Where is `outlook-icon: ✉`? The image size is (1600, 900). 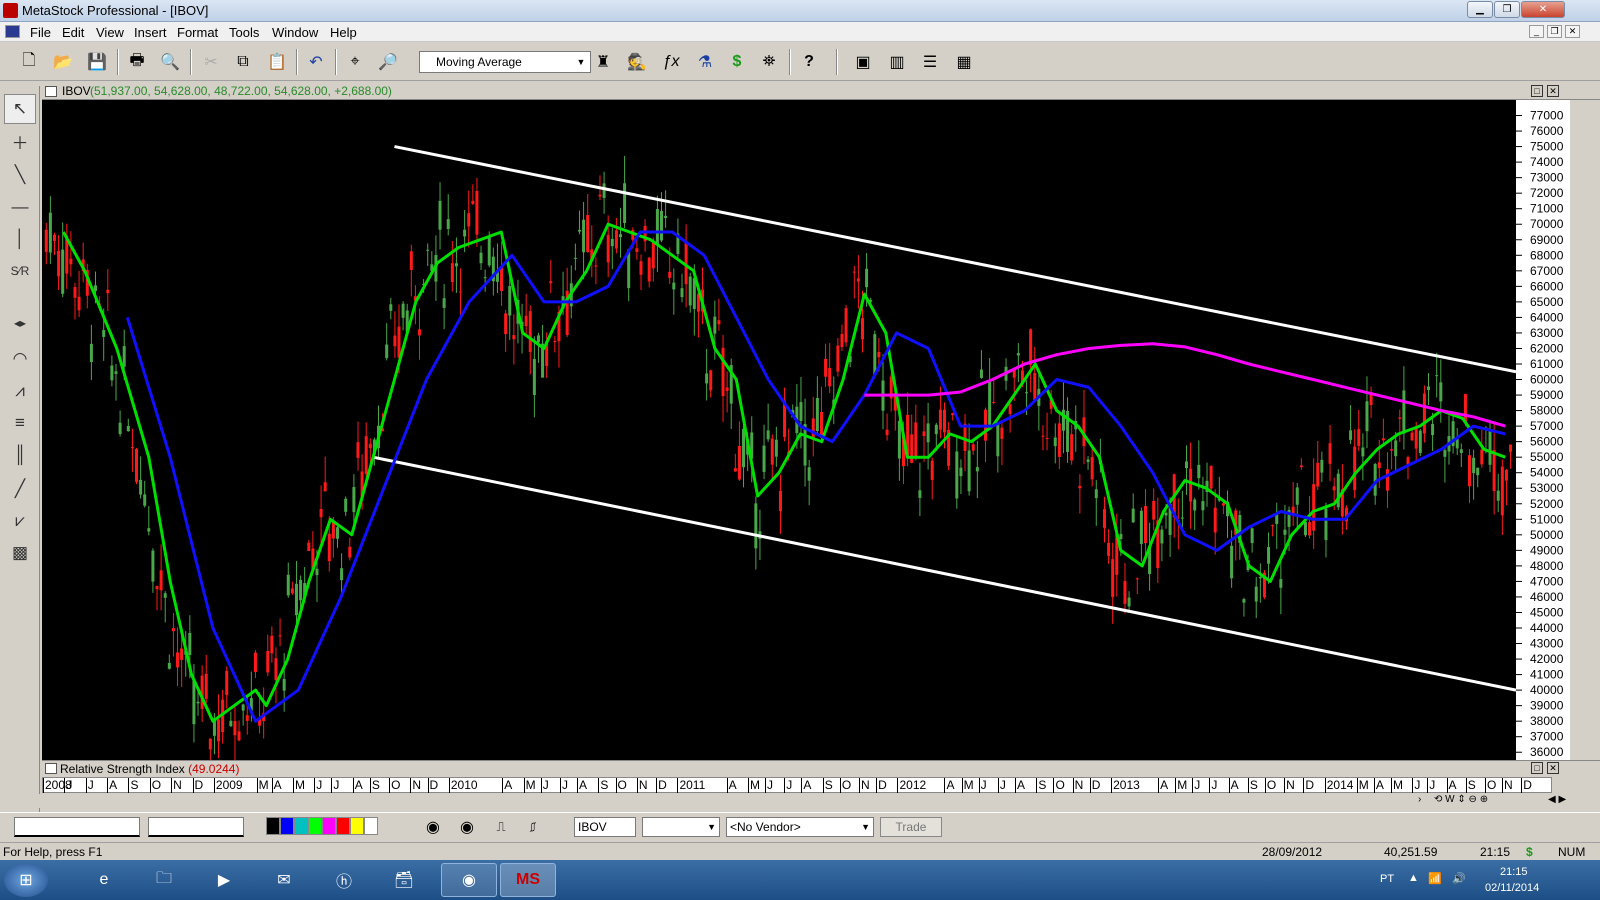 outlook-icon: ✉ is located at coordinates (284, 880).